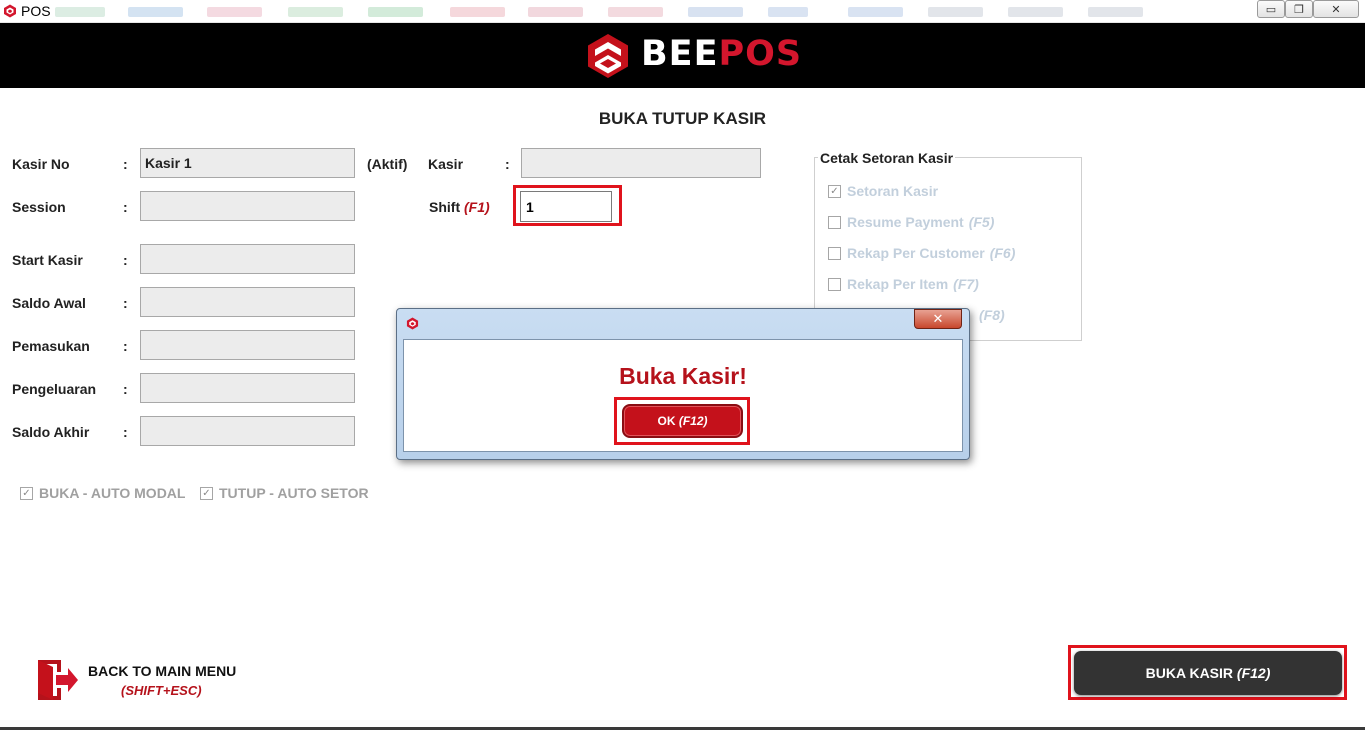 The image size is (1365, 730). What do you see at coordinates (641, 163) in the screenshot?
I see `kasir-field` at bounding box center [641, 163].